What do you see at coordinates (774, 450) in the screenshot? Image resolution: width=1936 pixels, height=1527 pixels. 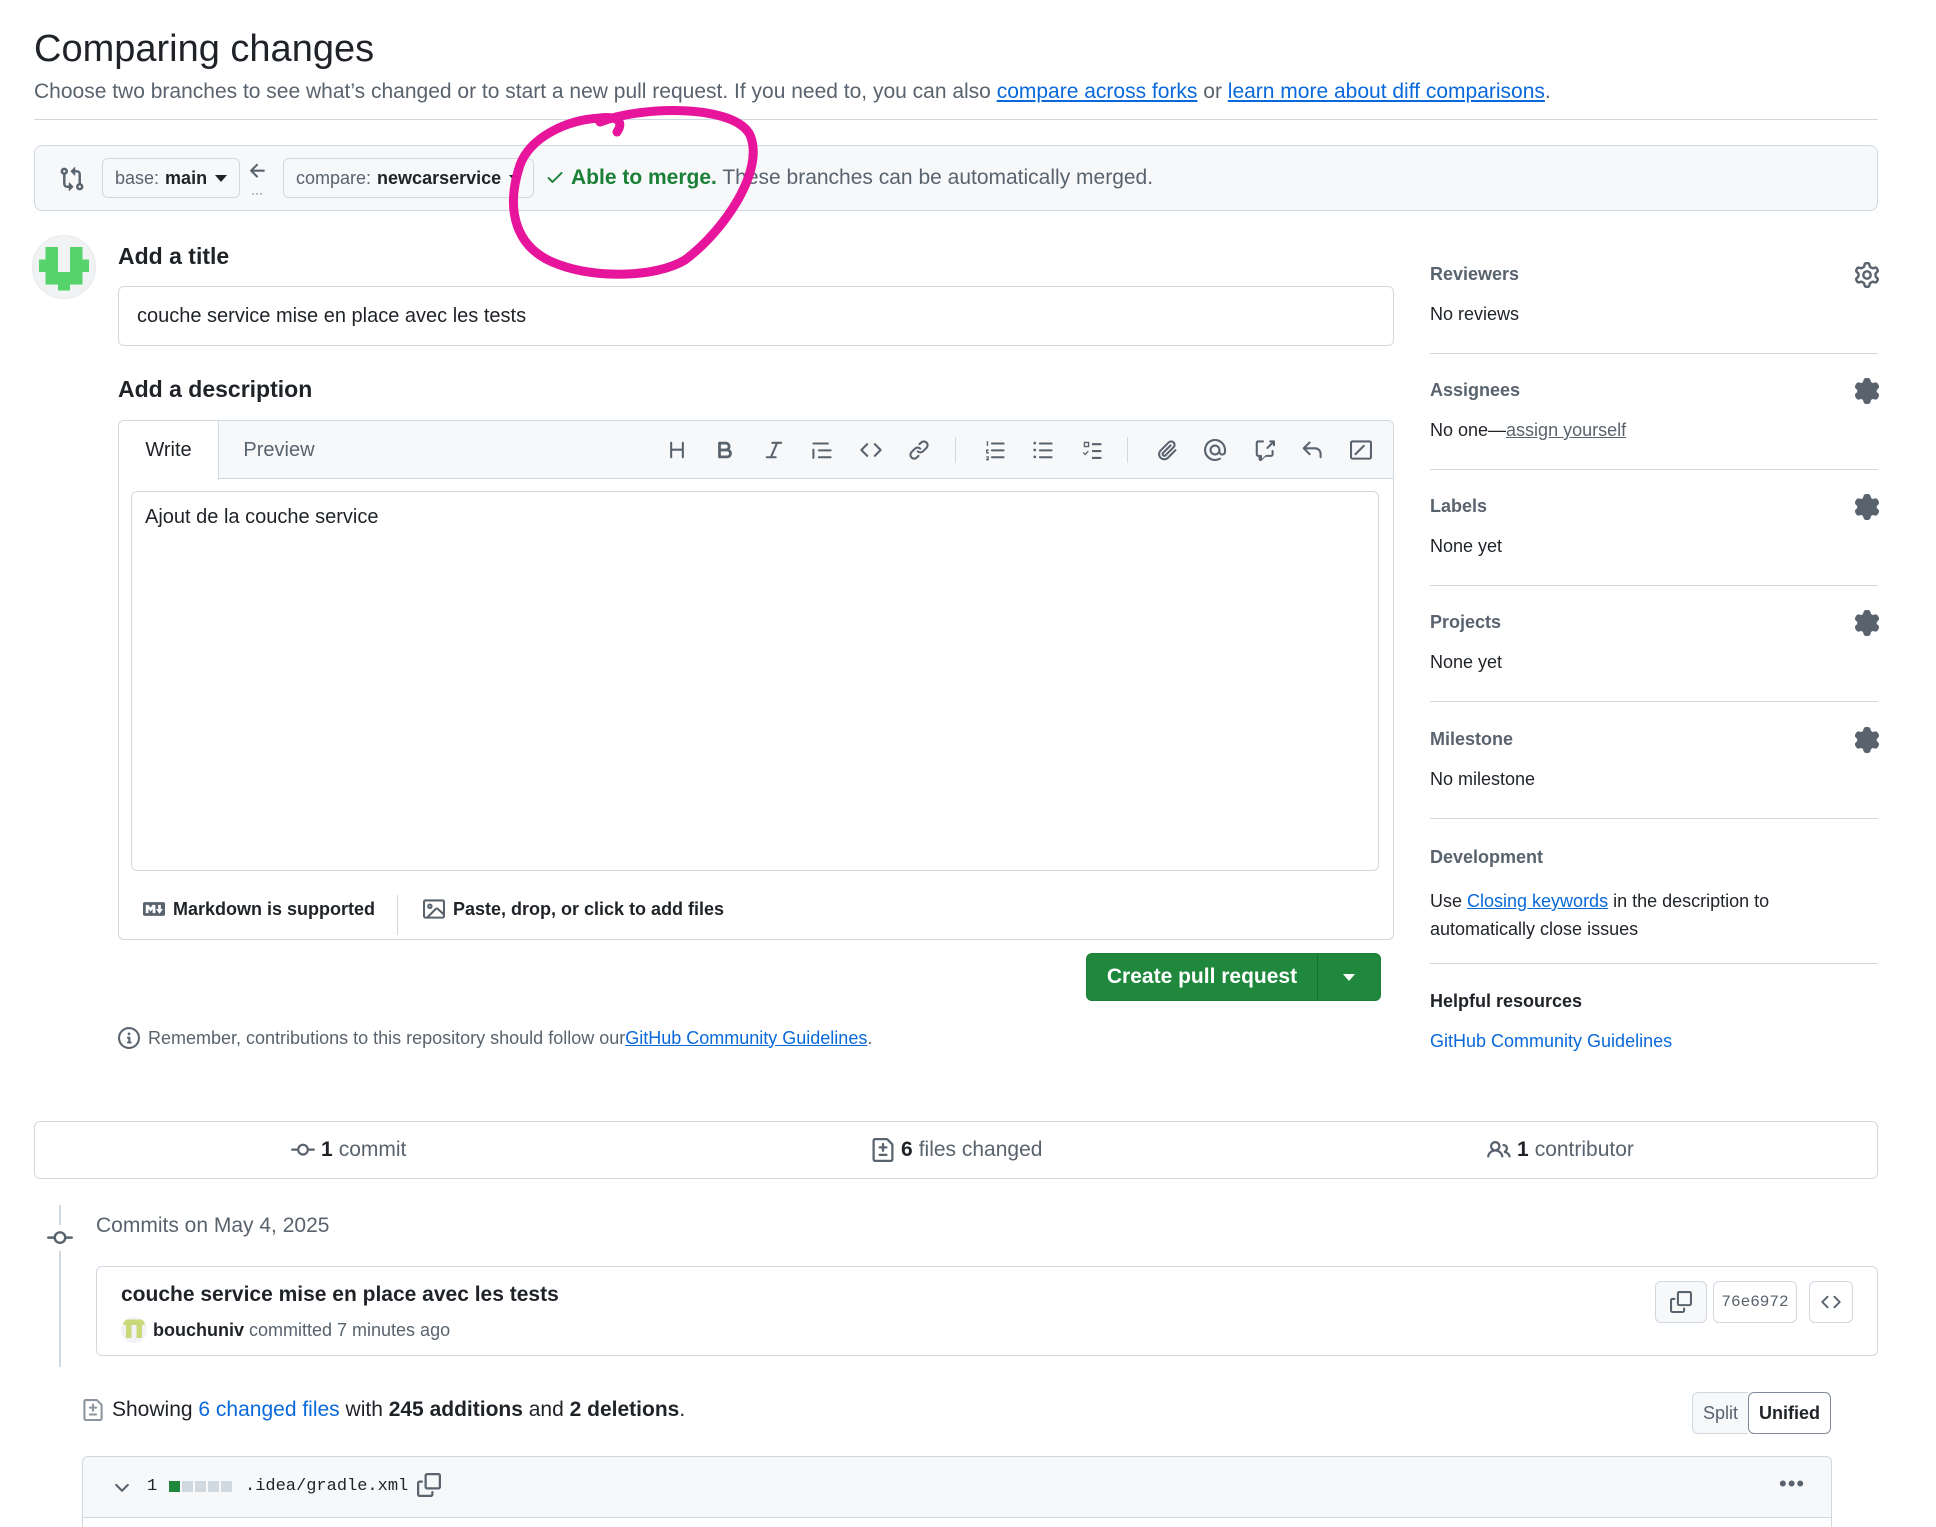 I see `italic-icon` at bounding box center [774, 450].